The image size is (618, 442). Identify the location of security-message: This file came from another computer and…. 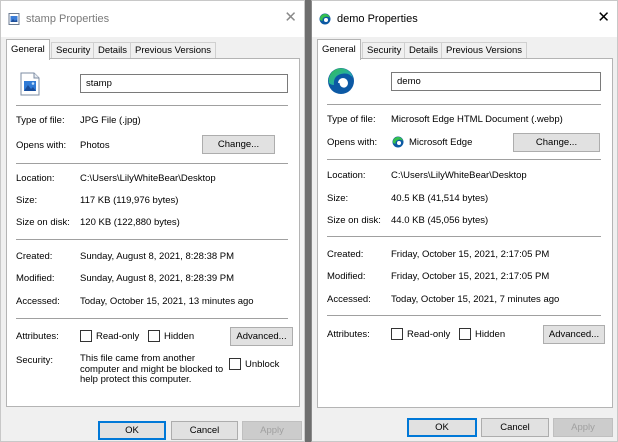
(155, 369).